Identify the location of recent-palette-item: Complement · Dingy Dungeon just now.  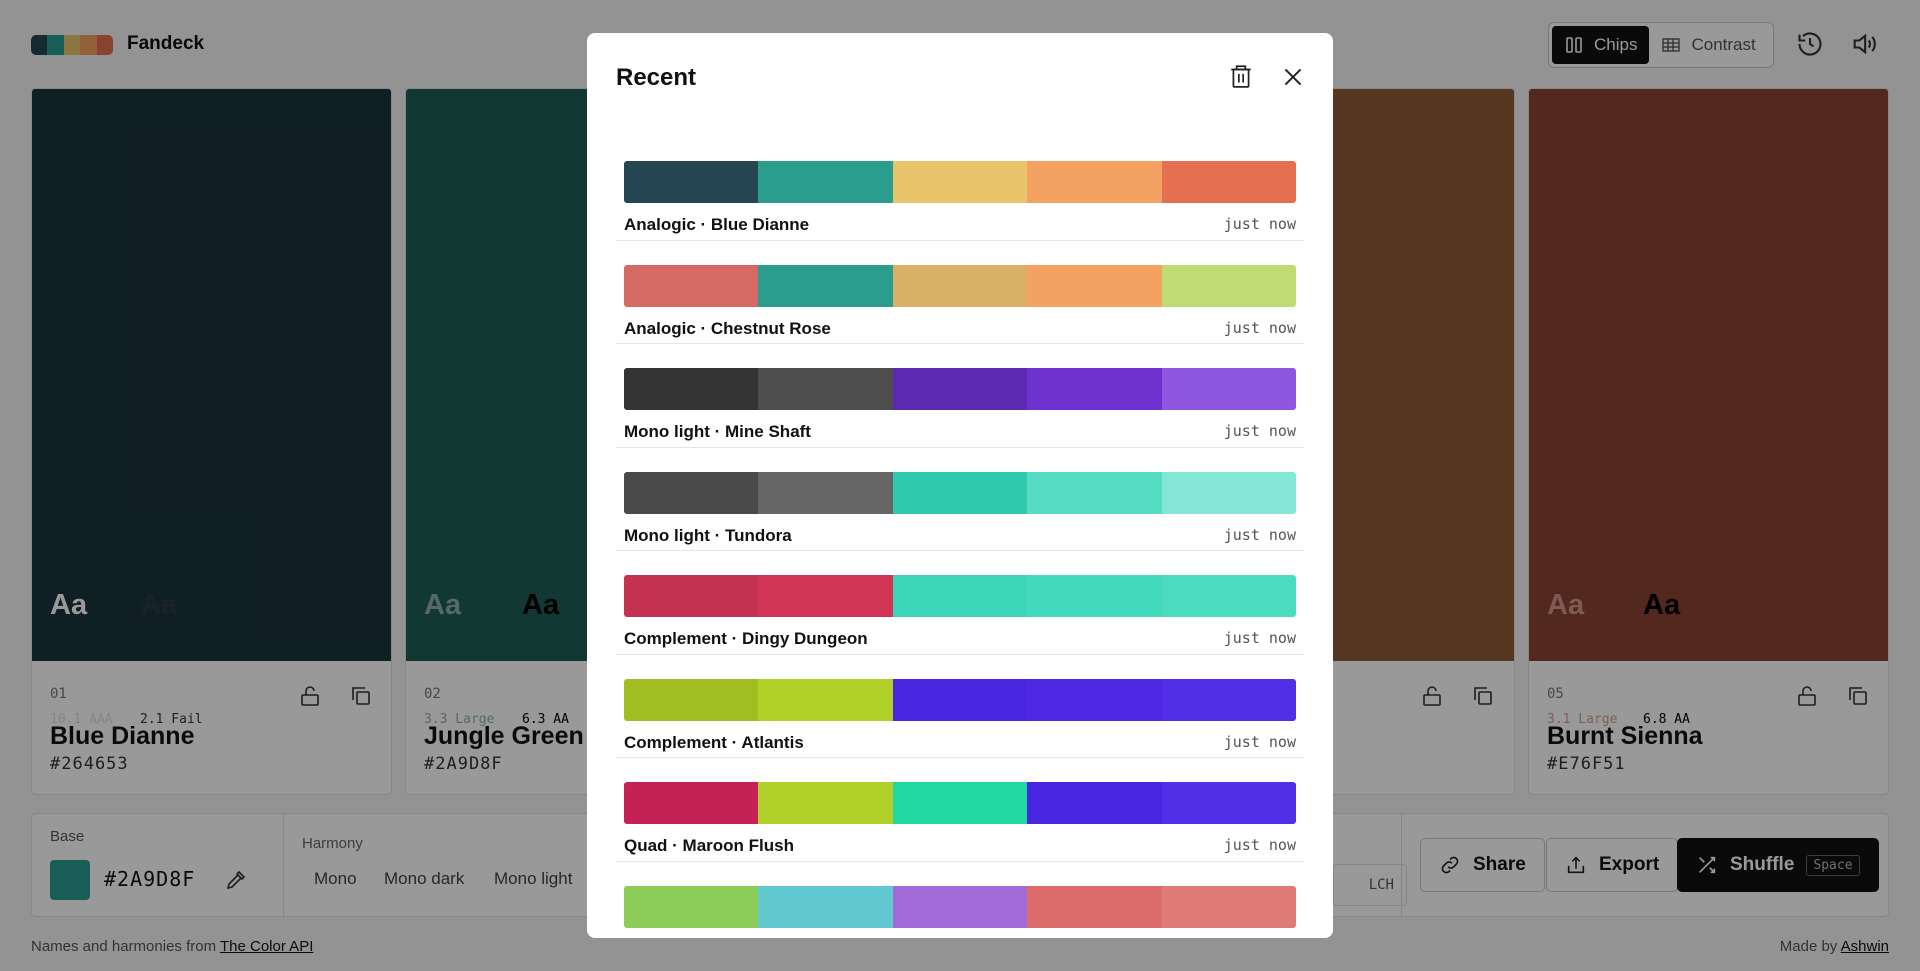
(960, 603).